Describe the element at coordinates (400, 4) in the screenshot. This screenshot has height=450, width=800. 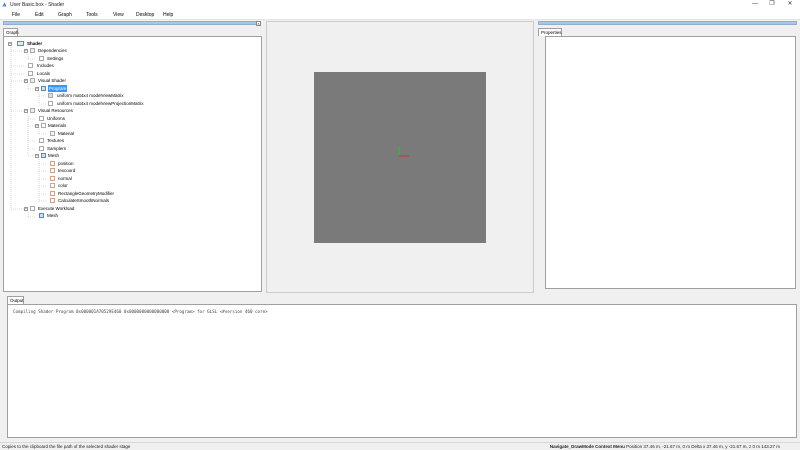
I see `title-bar: User Basic.box - Shader — ❐ ✕` at that location.